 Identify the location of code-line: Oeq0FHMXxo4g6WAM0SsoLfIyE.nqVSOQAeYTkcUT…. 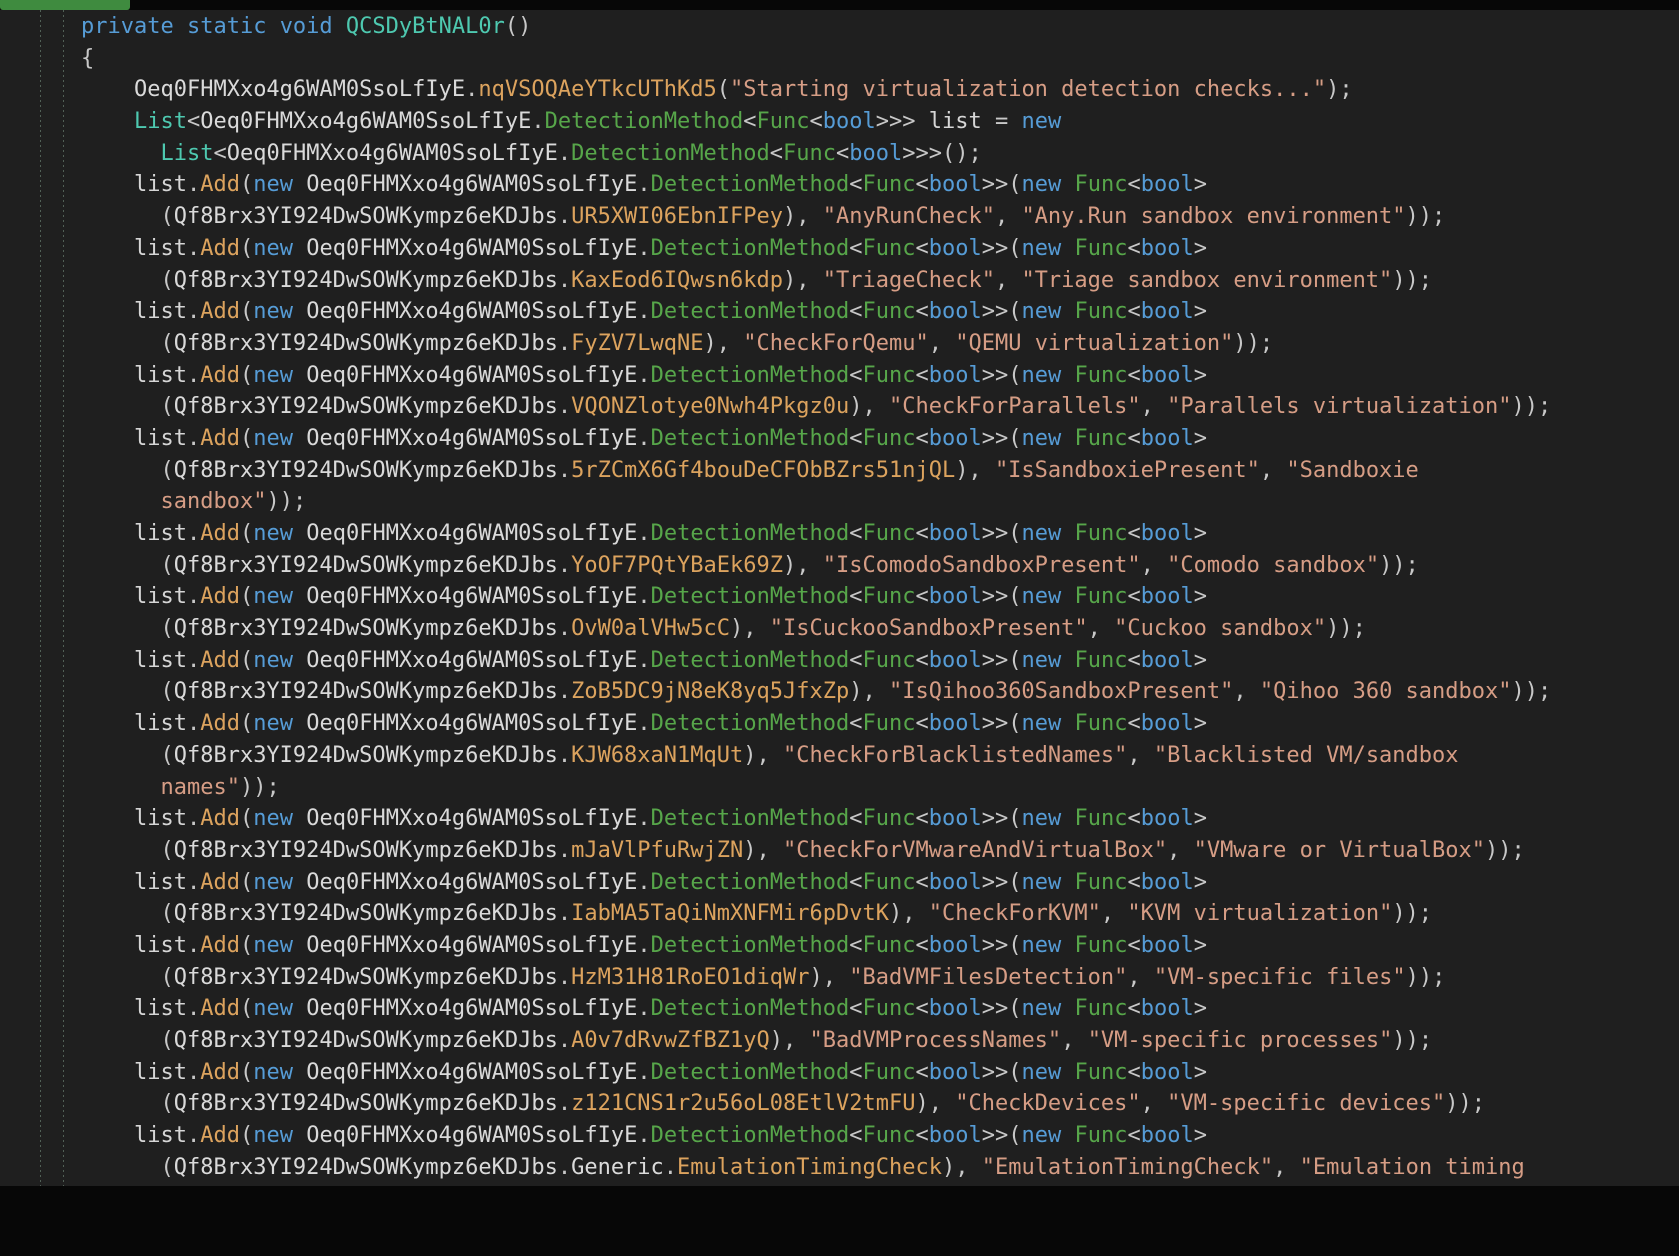
(880, 90).